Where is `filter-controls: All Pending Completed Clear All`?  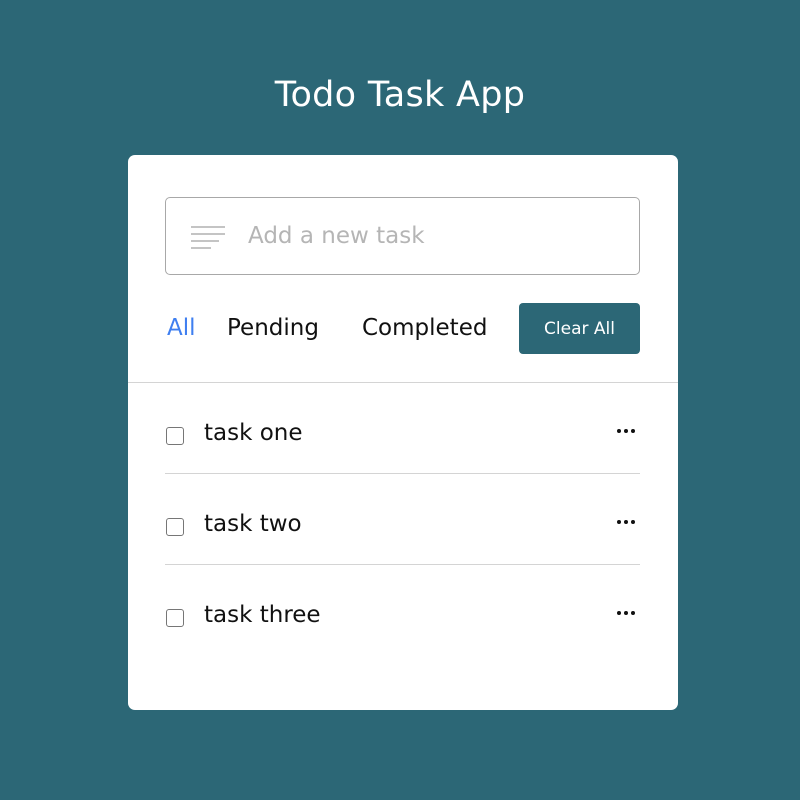 filter-controls: All Pending Completed Clear All is located at coordinates (402, 329).